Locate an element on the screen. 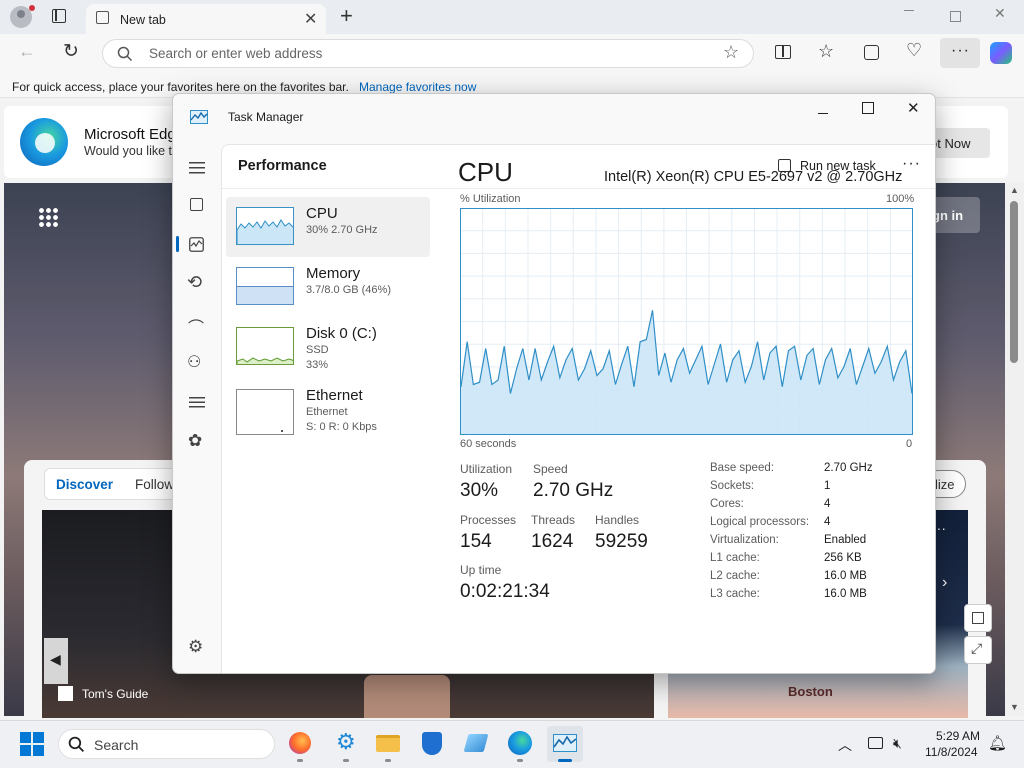  pen-app-icon is located at coordinates (476, 743).